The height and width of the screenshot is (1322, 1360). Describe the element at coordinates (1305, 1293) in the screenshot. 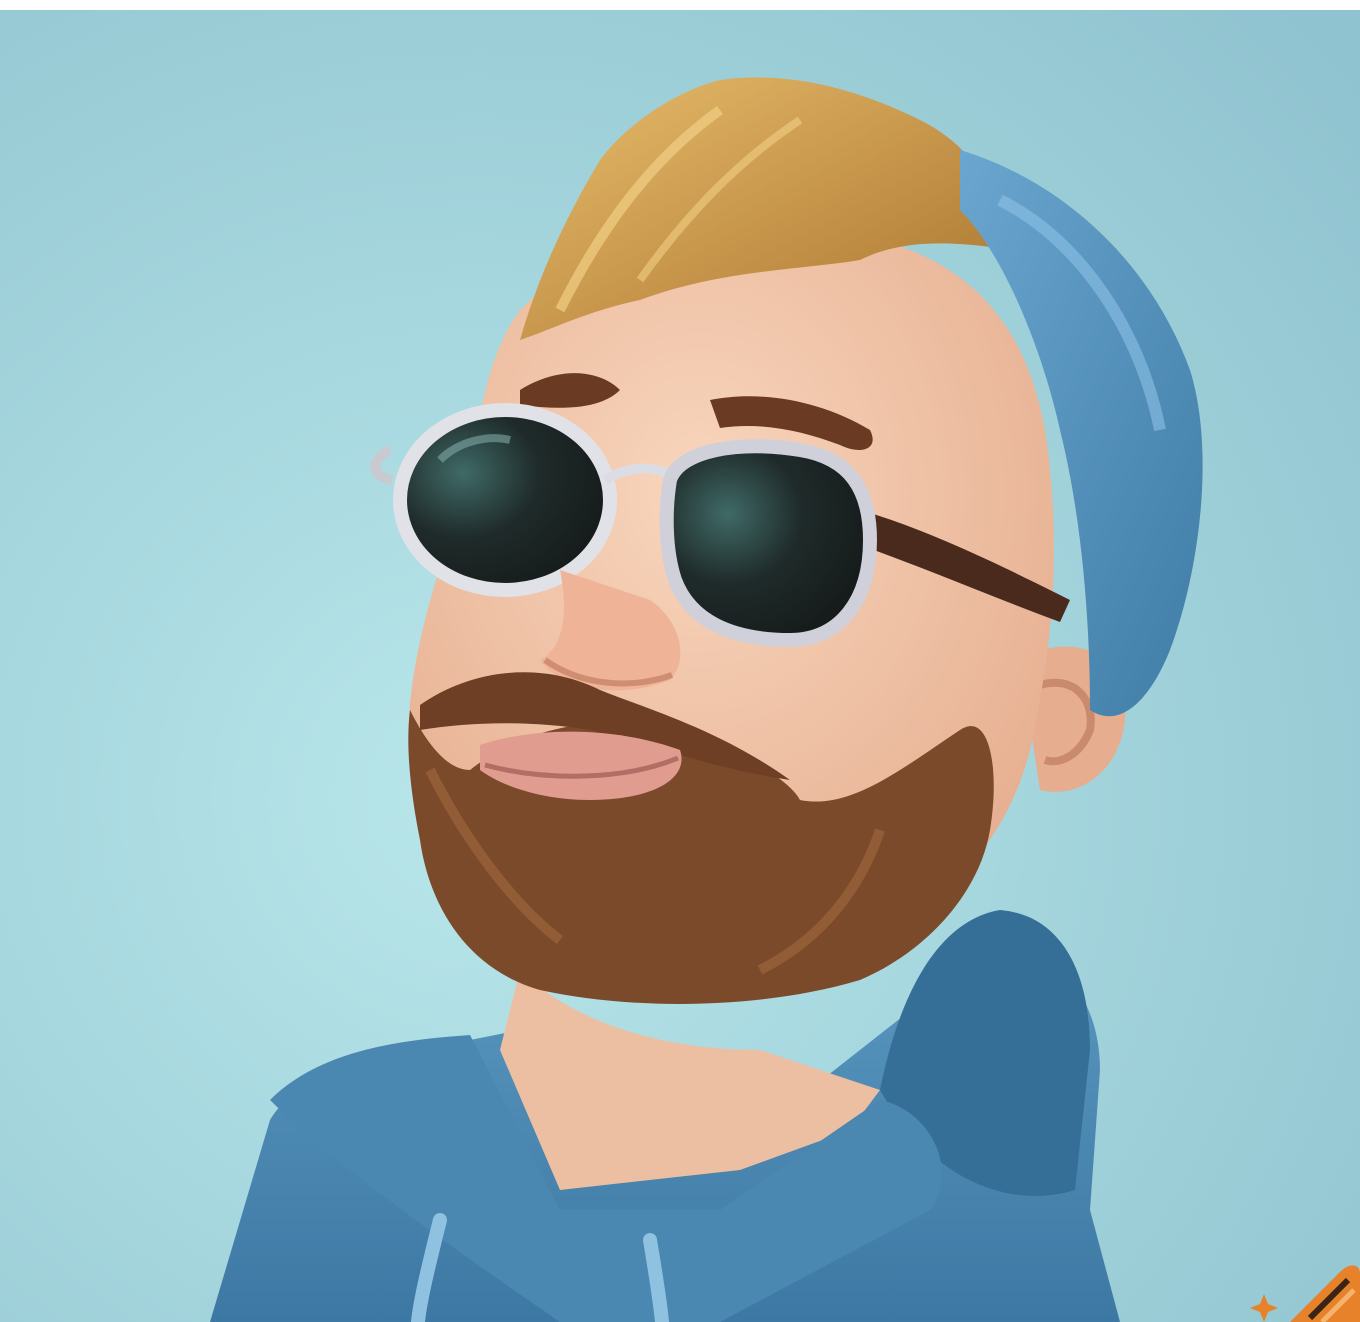

I see `pencil-sparkle-icon` at that location.